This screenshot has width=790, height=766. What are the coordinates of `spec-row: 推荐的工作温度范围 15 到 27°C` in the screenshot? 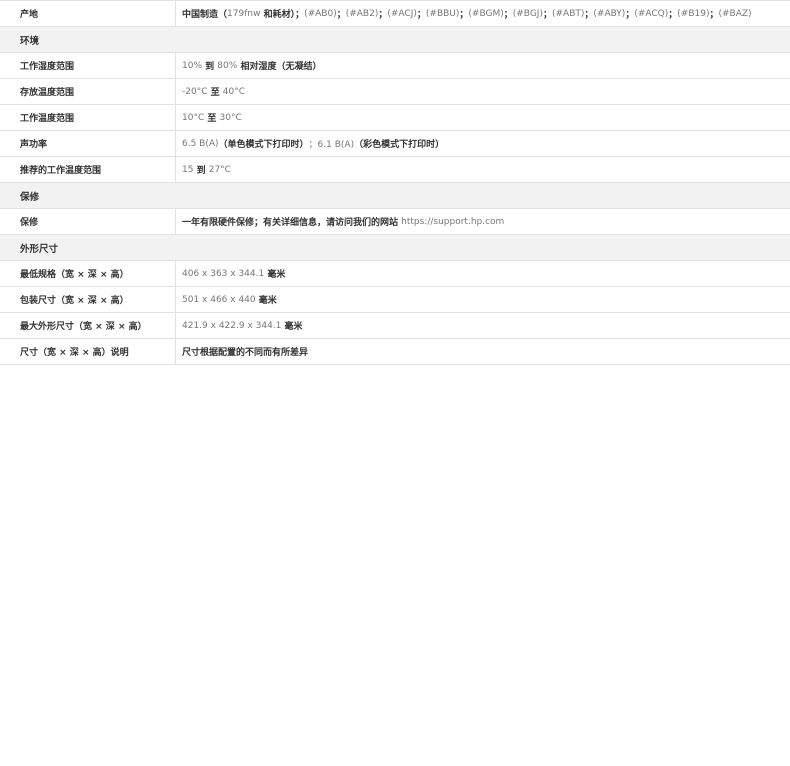 It's located at (395, 170).